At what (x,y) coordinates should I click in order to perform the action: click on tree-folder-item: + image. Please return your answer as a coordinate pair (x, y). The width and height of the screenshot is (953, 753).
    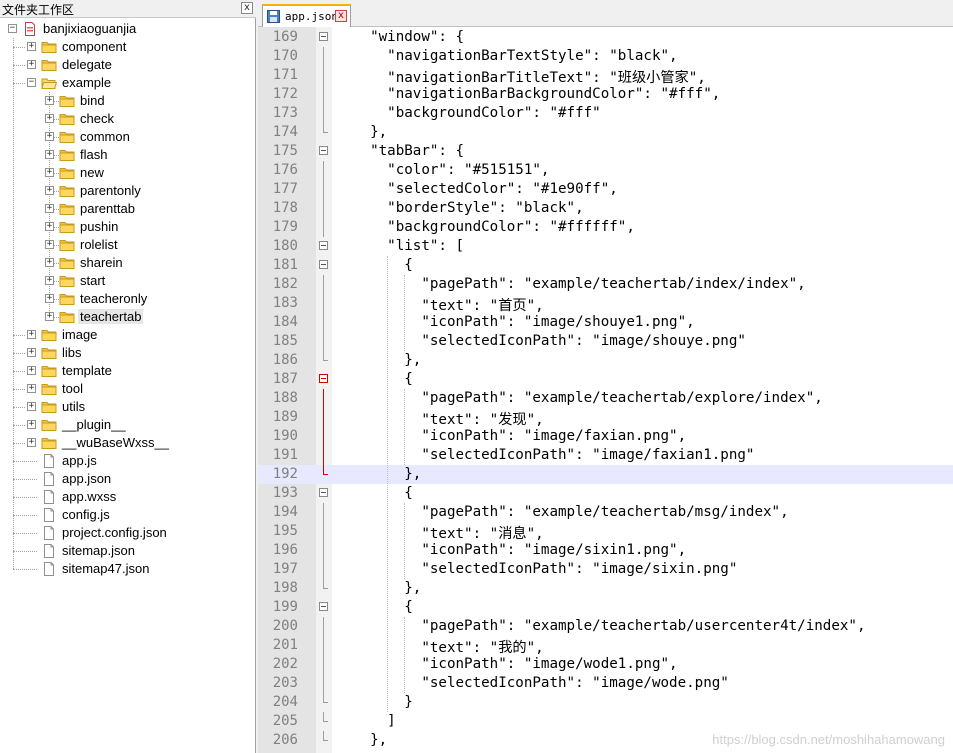
    Looking at the image, I should click on (128, 335).